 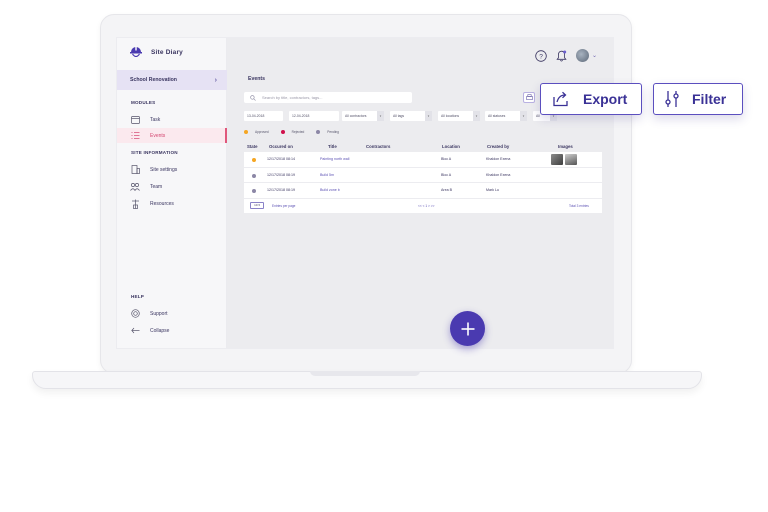 What do you see at coordinates (314, 116) in the screenshot?
I see `date-to-field: 12-04-2018` at bounding box center [314, 116].